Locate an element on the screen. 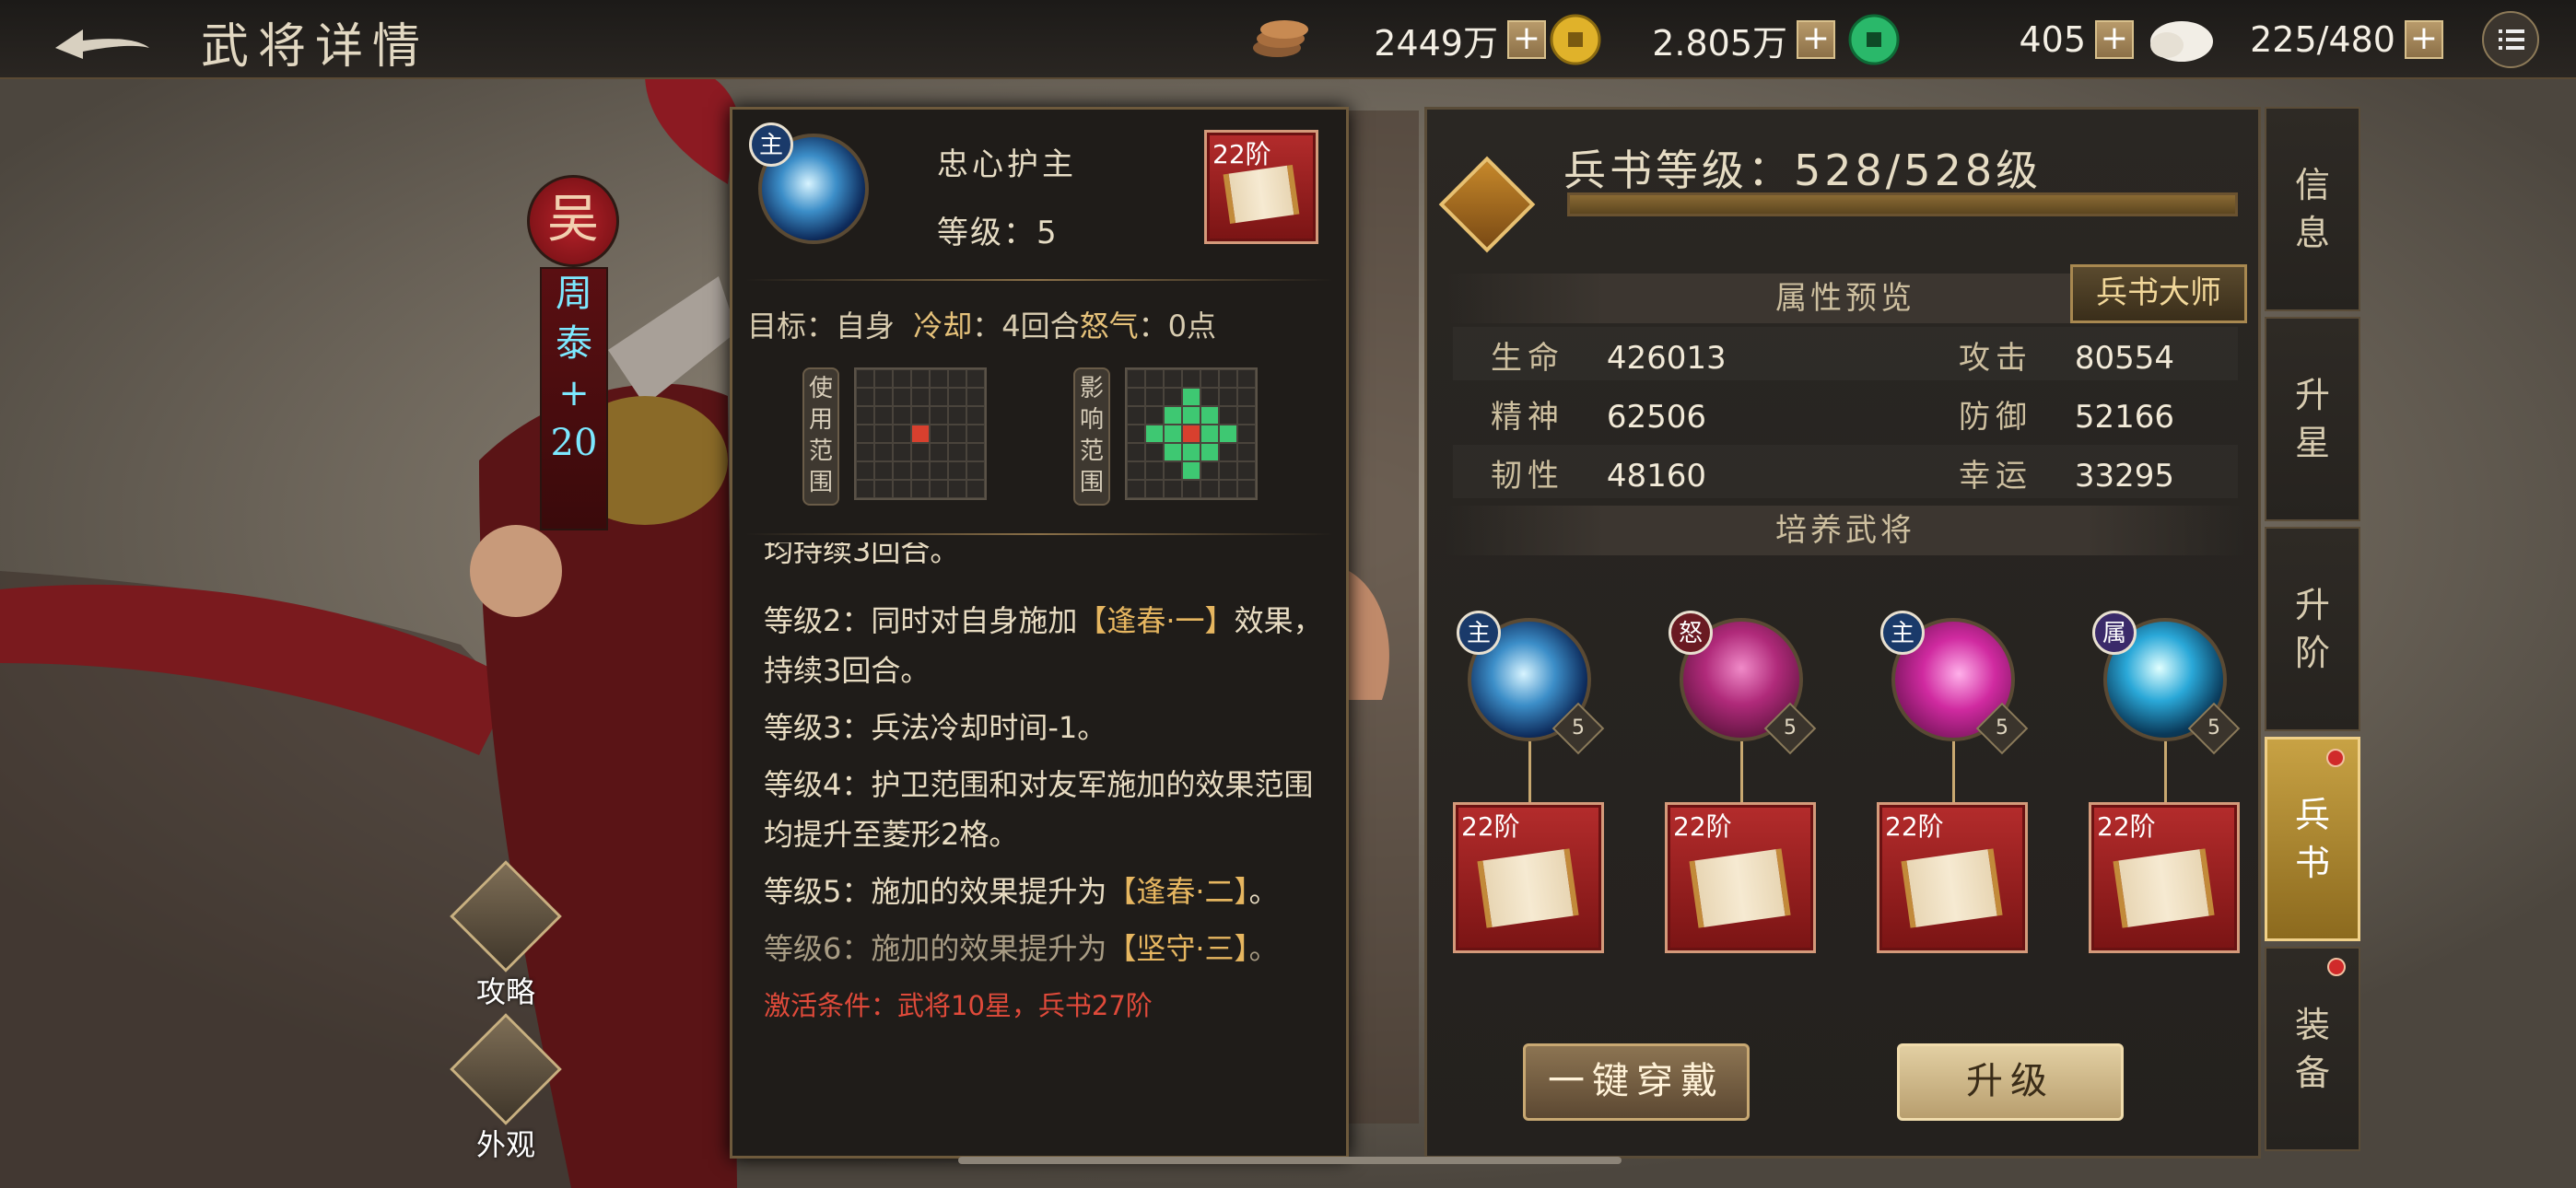 The height and width of the screenshot is (1188, 2576). connector is located at coordinates (1529, 773).